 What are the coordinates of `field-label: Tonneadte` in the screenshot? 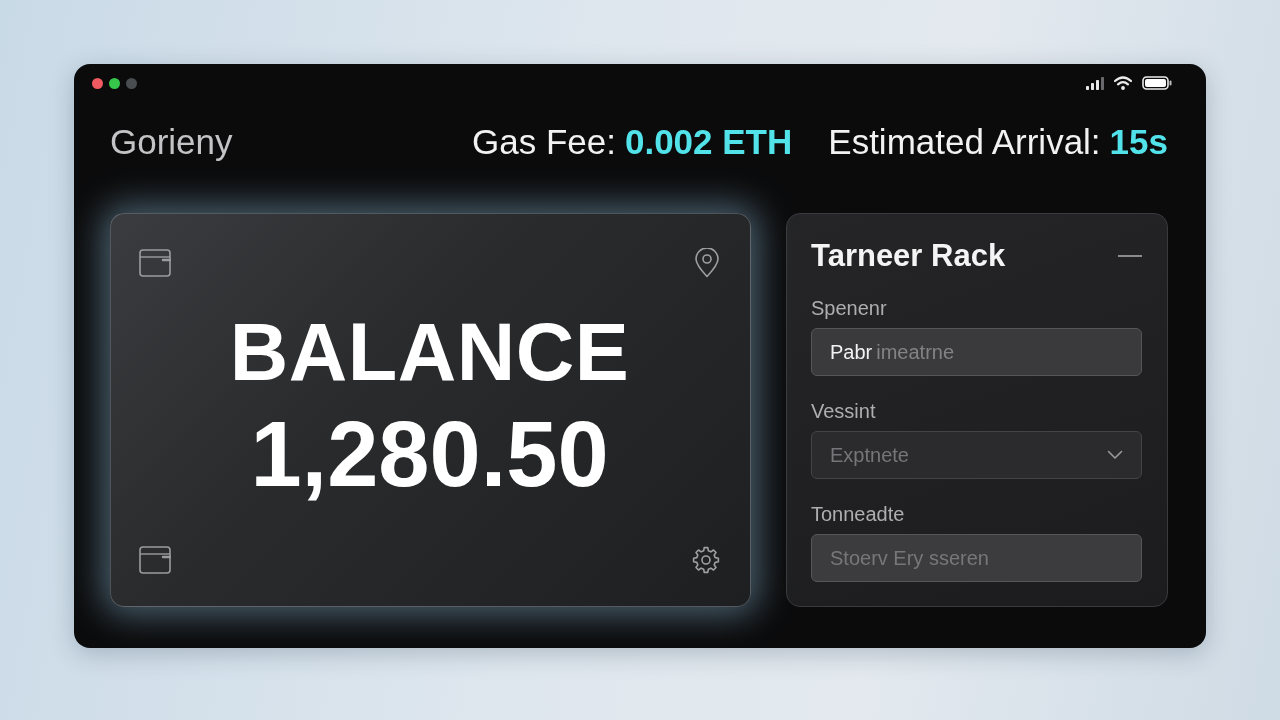 It's located at (858, 514).